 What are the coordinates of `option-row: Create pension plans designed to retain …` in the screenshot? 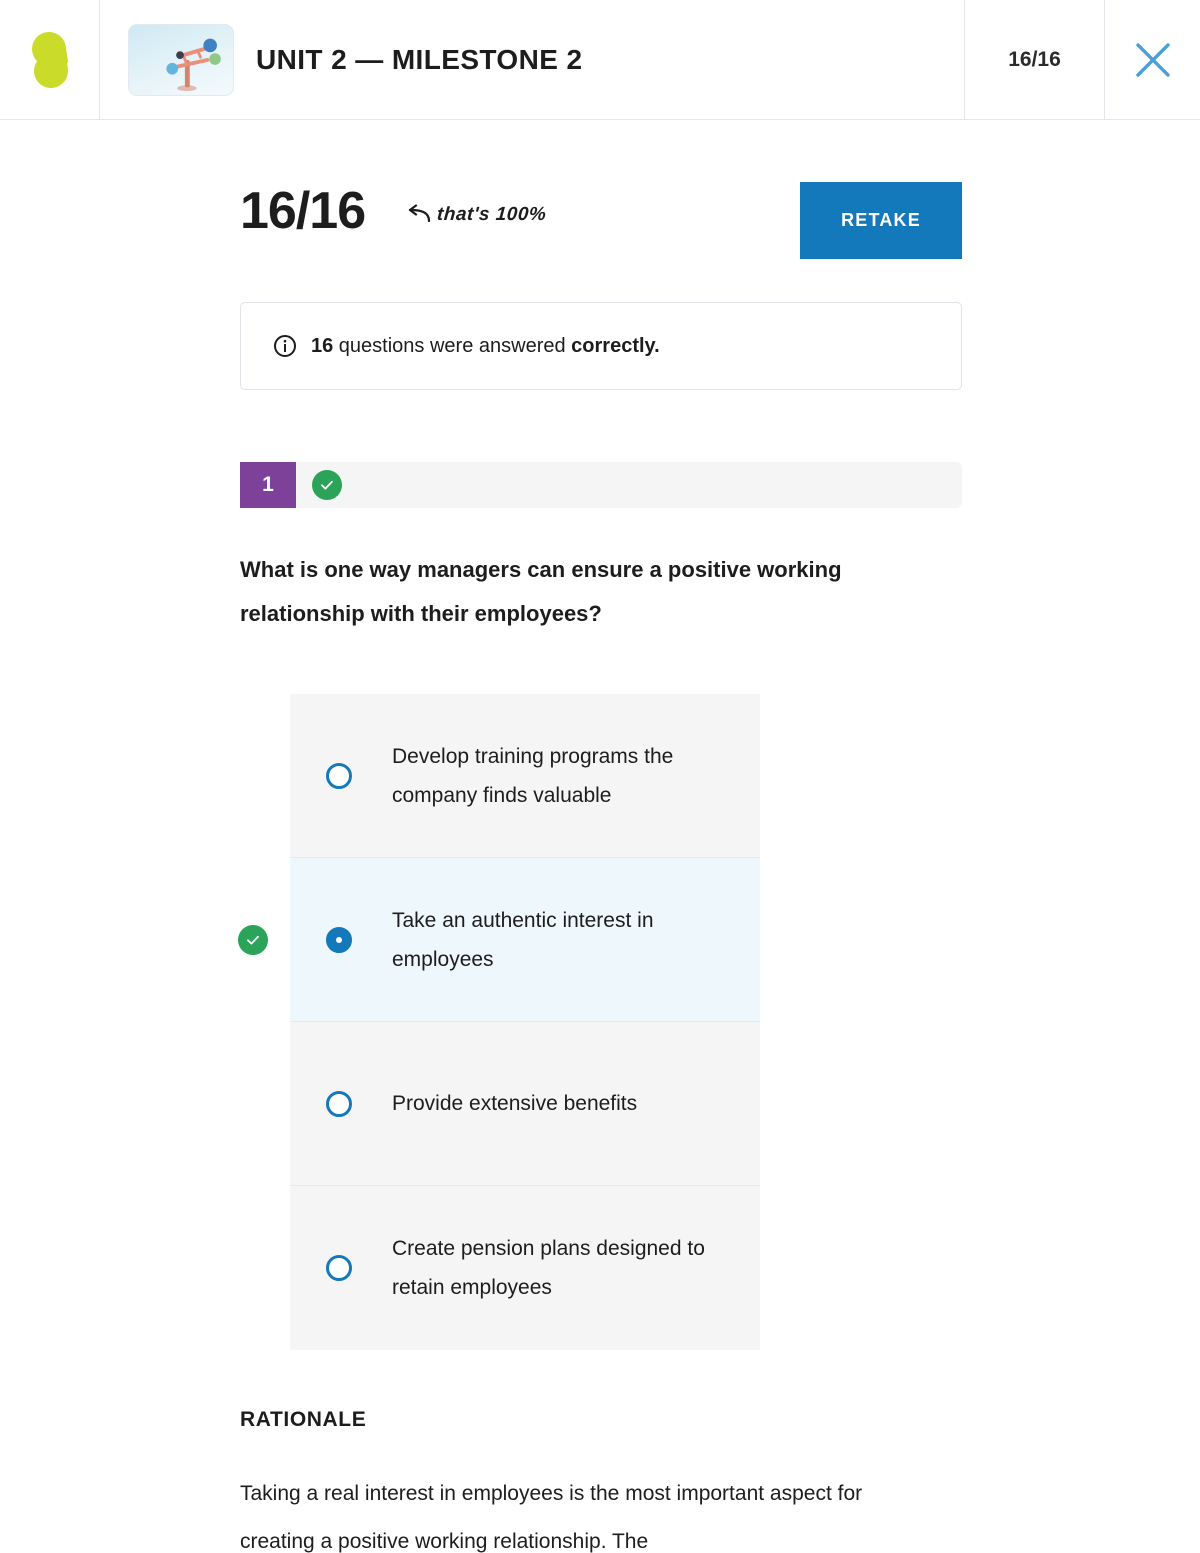 It's located at (525, 1268).